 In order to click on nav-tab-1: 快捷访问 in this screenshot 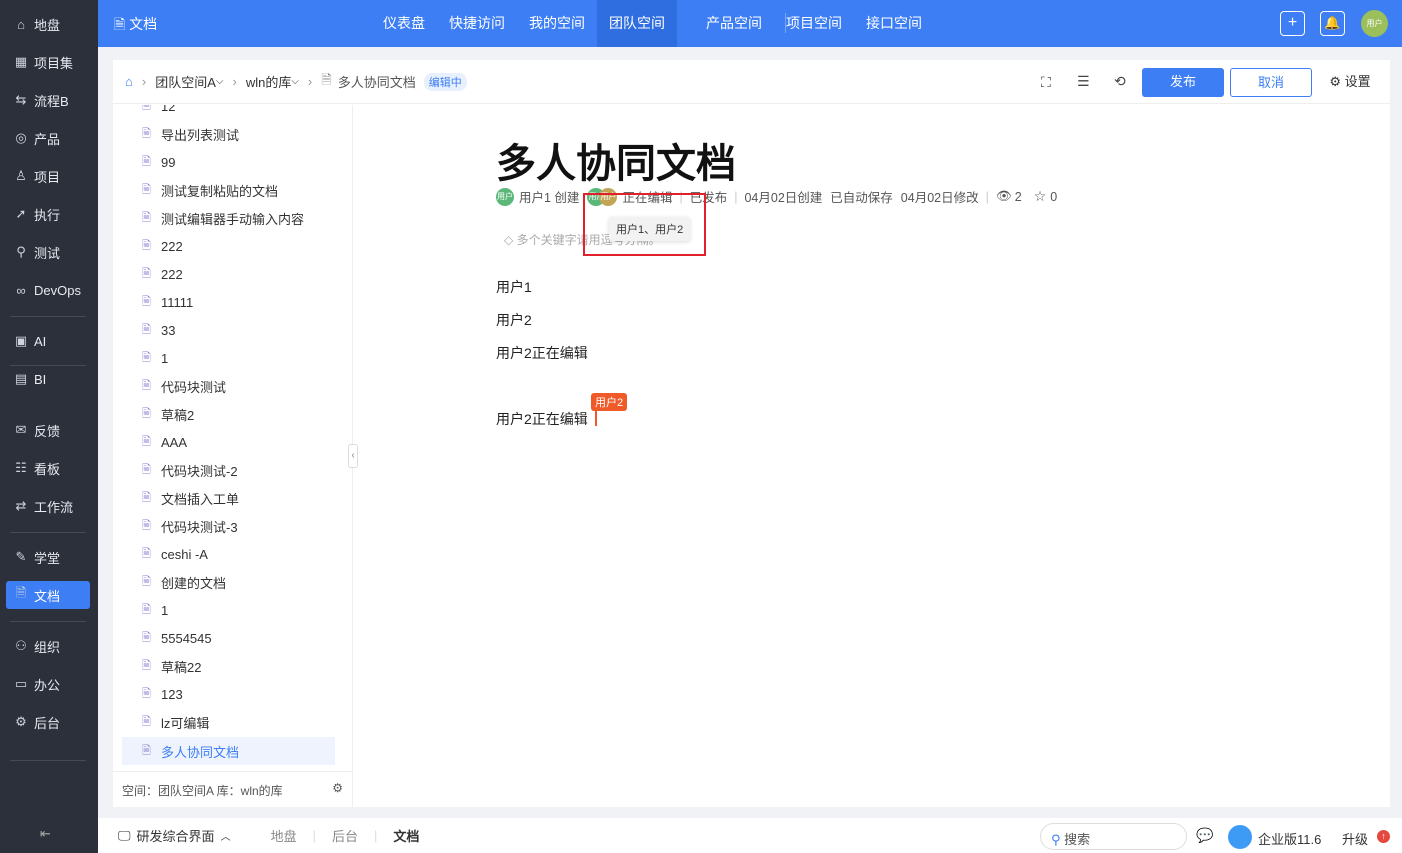, I will do `click(477, 23)`.